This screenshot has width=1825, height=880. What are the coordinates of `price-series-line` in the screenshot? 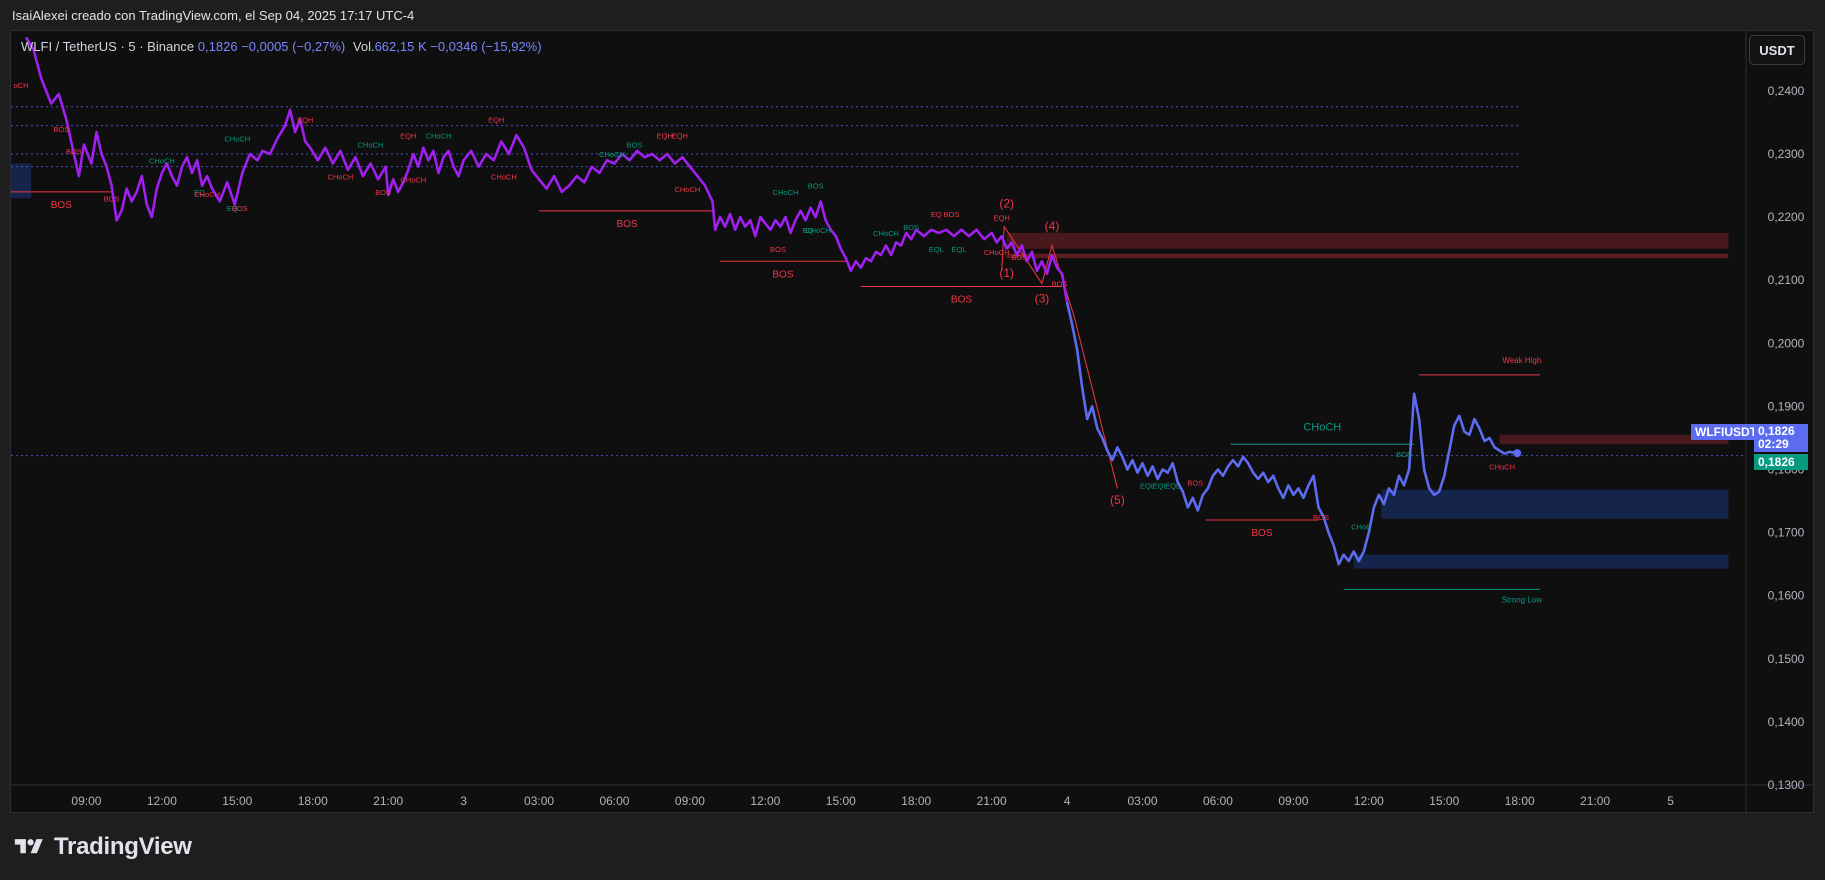 It's located at (1291, 434).